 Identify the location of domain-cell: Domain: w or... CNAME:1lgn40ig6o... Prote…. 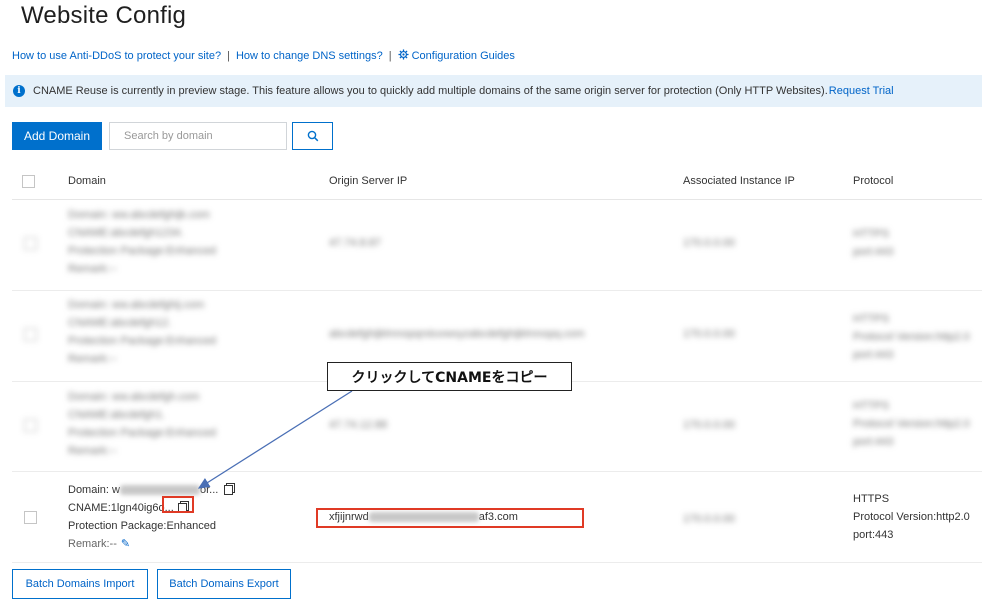
(152, 517).